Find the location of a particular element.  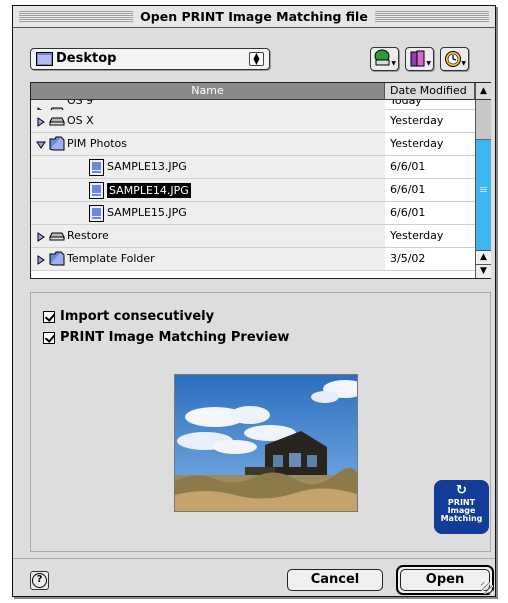

pim-preview-row: PRINT Image Matching Preview is located at coordinates (166, 337).